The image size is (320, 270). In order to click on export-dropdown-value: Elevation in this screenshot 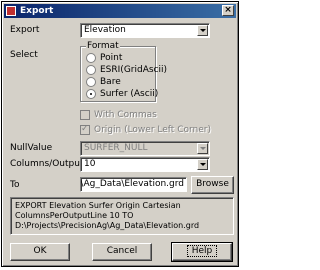, I will do `click(105, 30)`.